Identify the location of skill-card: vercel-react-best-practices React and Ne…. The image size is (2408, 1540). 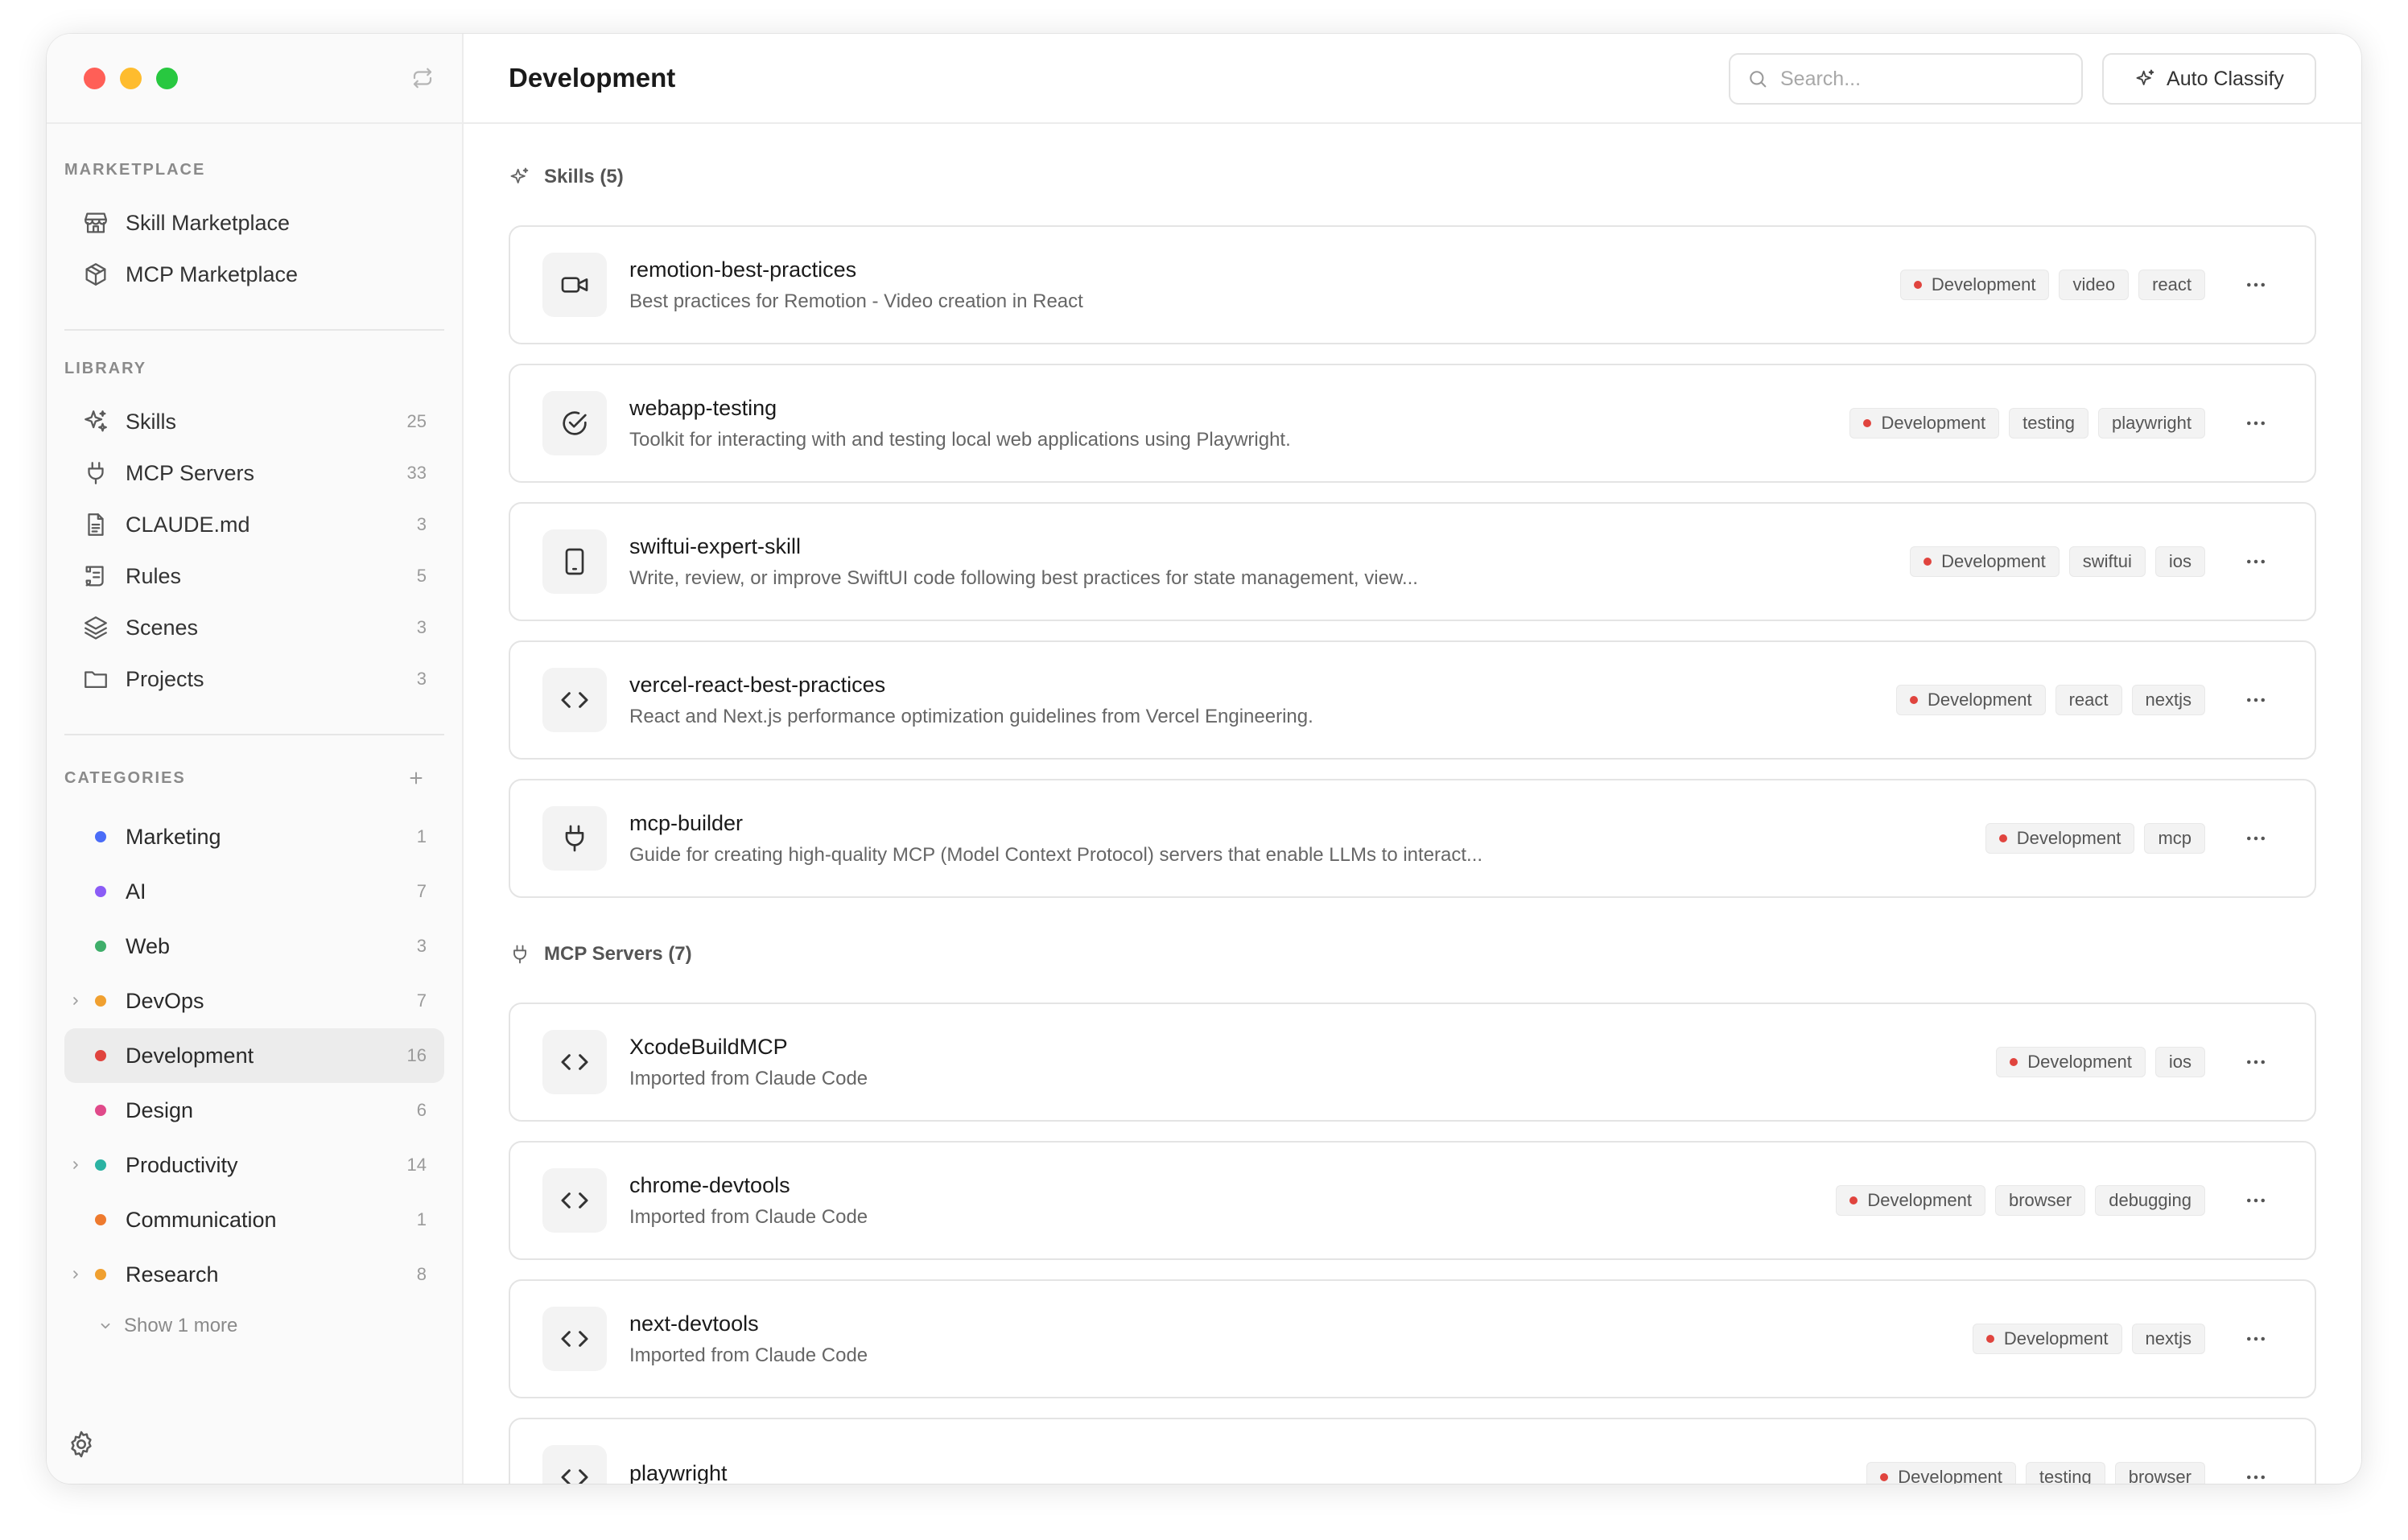
(1412, 700).